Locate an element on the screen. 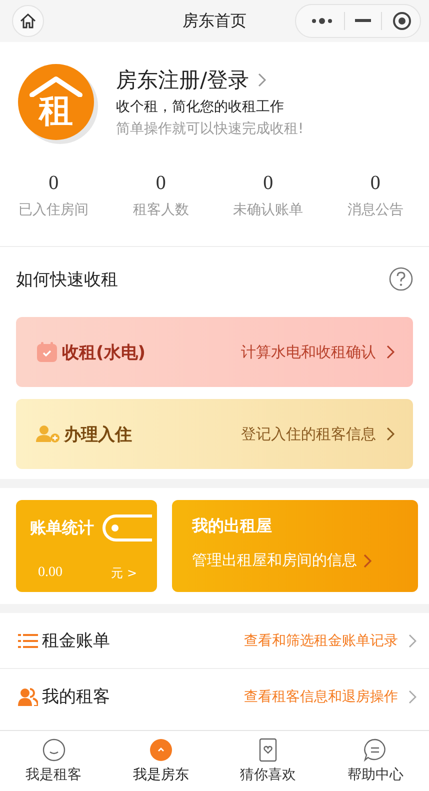  card-description: 管理出租屋和房间的信息 is located at coordinates (274, 560).